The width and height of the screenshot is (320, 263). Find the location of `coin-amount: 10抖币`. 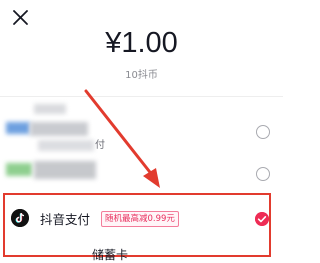

coin-amount: 10抖币 is located at coordinates (141, 75).